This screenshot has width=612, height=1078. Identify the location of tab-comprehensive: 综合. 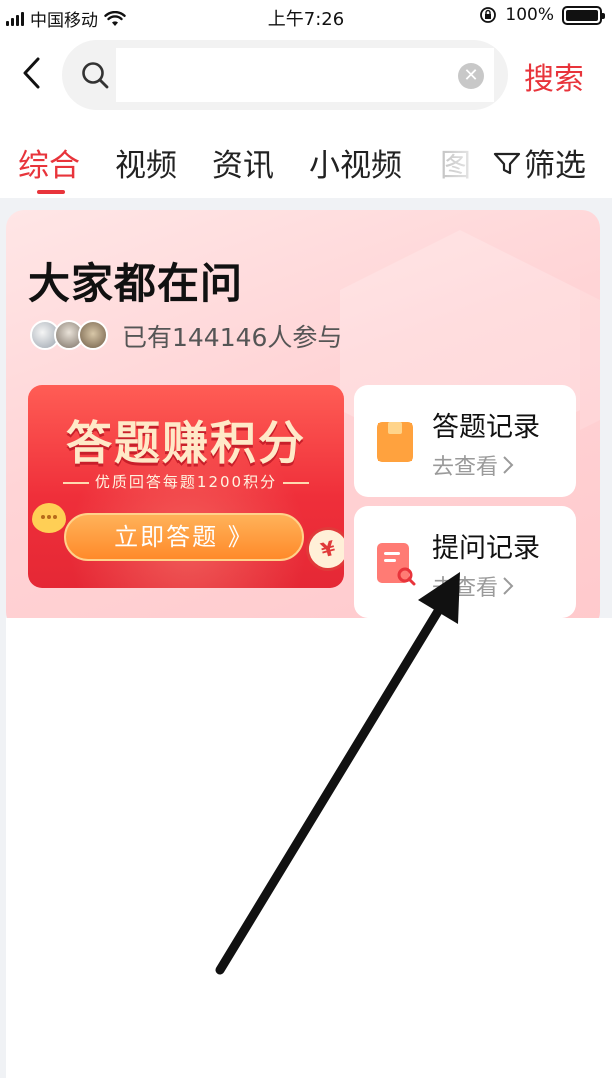
(49, 162).